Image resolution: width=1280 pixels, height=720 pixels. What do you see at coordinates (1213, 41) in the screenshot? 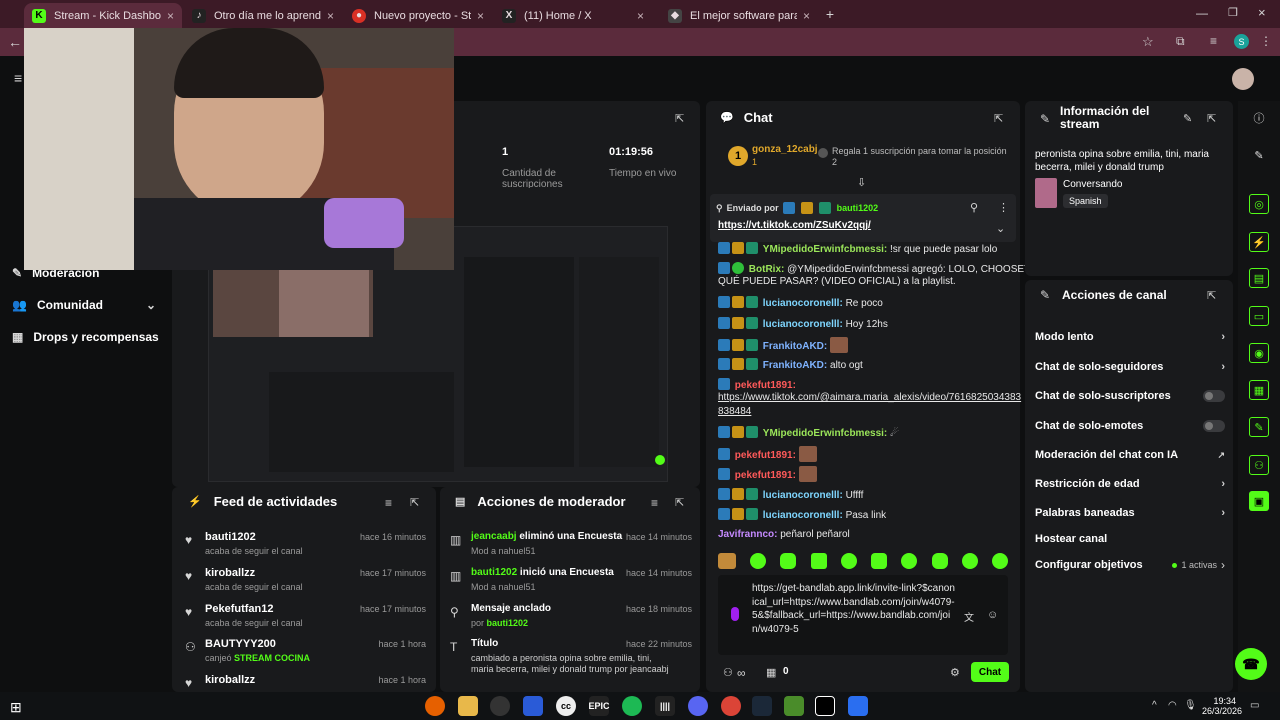
I see `reading-list-icon: ≡` at bounding box center [1213, 41].